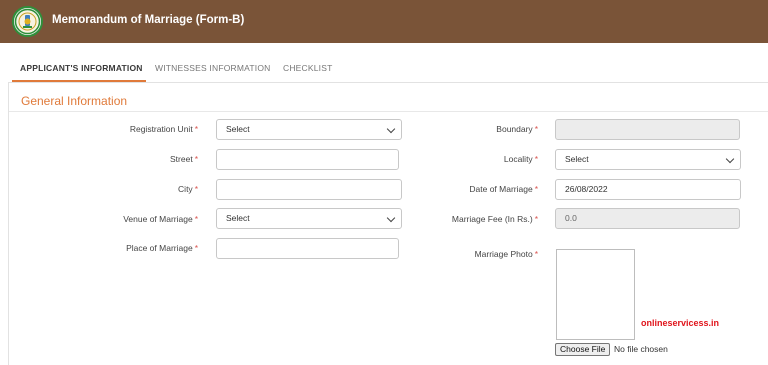 The width and height of the screenshot is (768, 365). I want to click on chevron-down-icon, so click(730, 159).